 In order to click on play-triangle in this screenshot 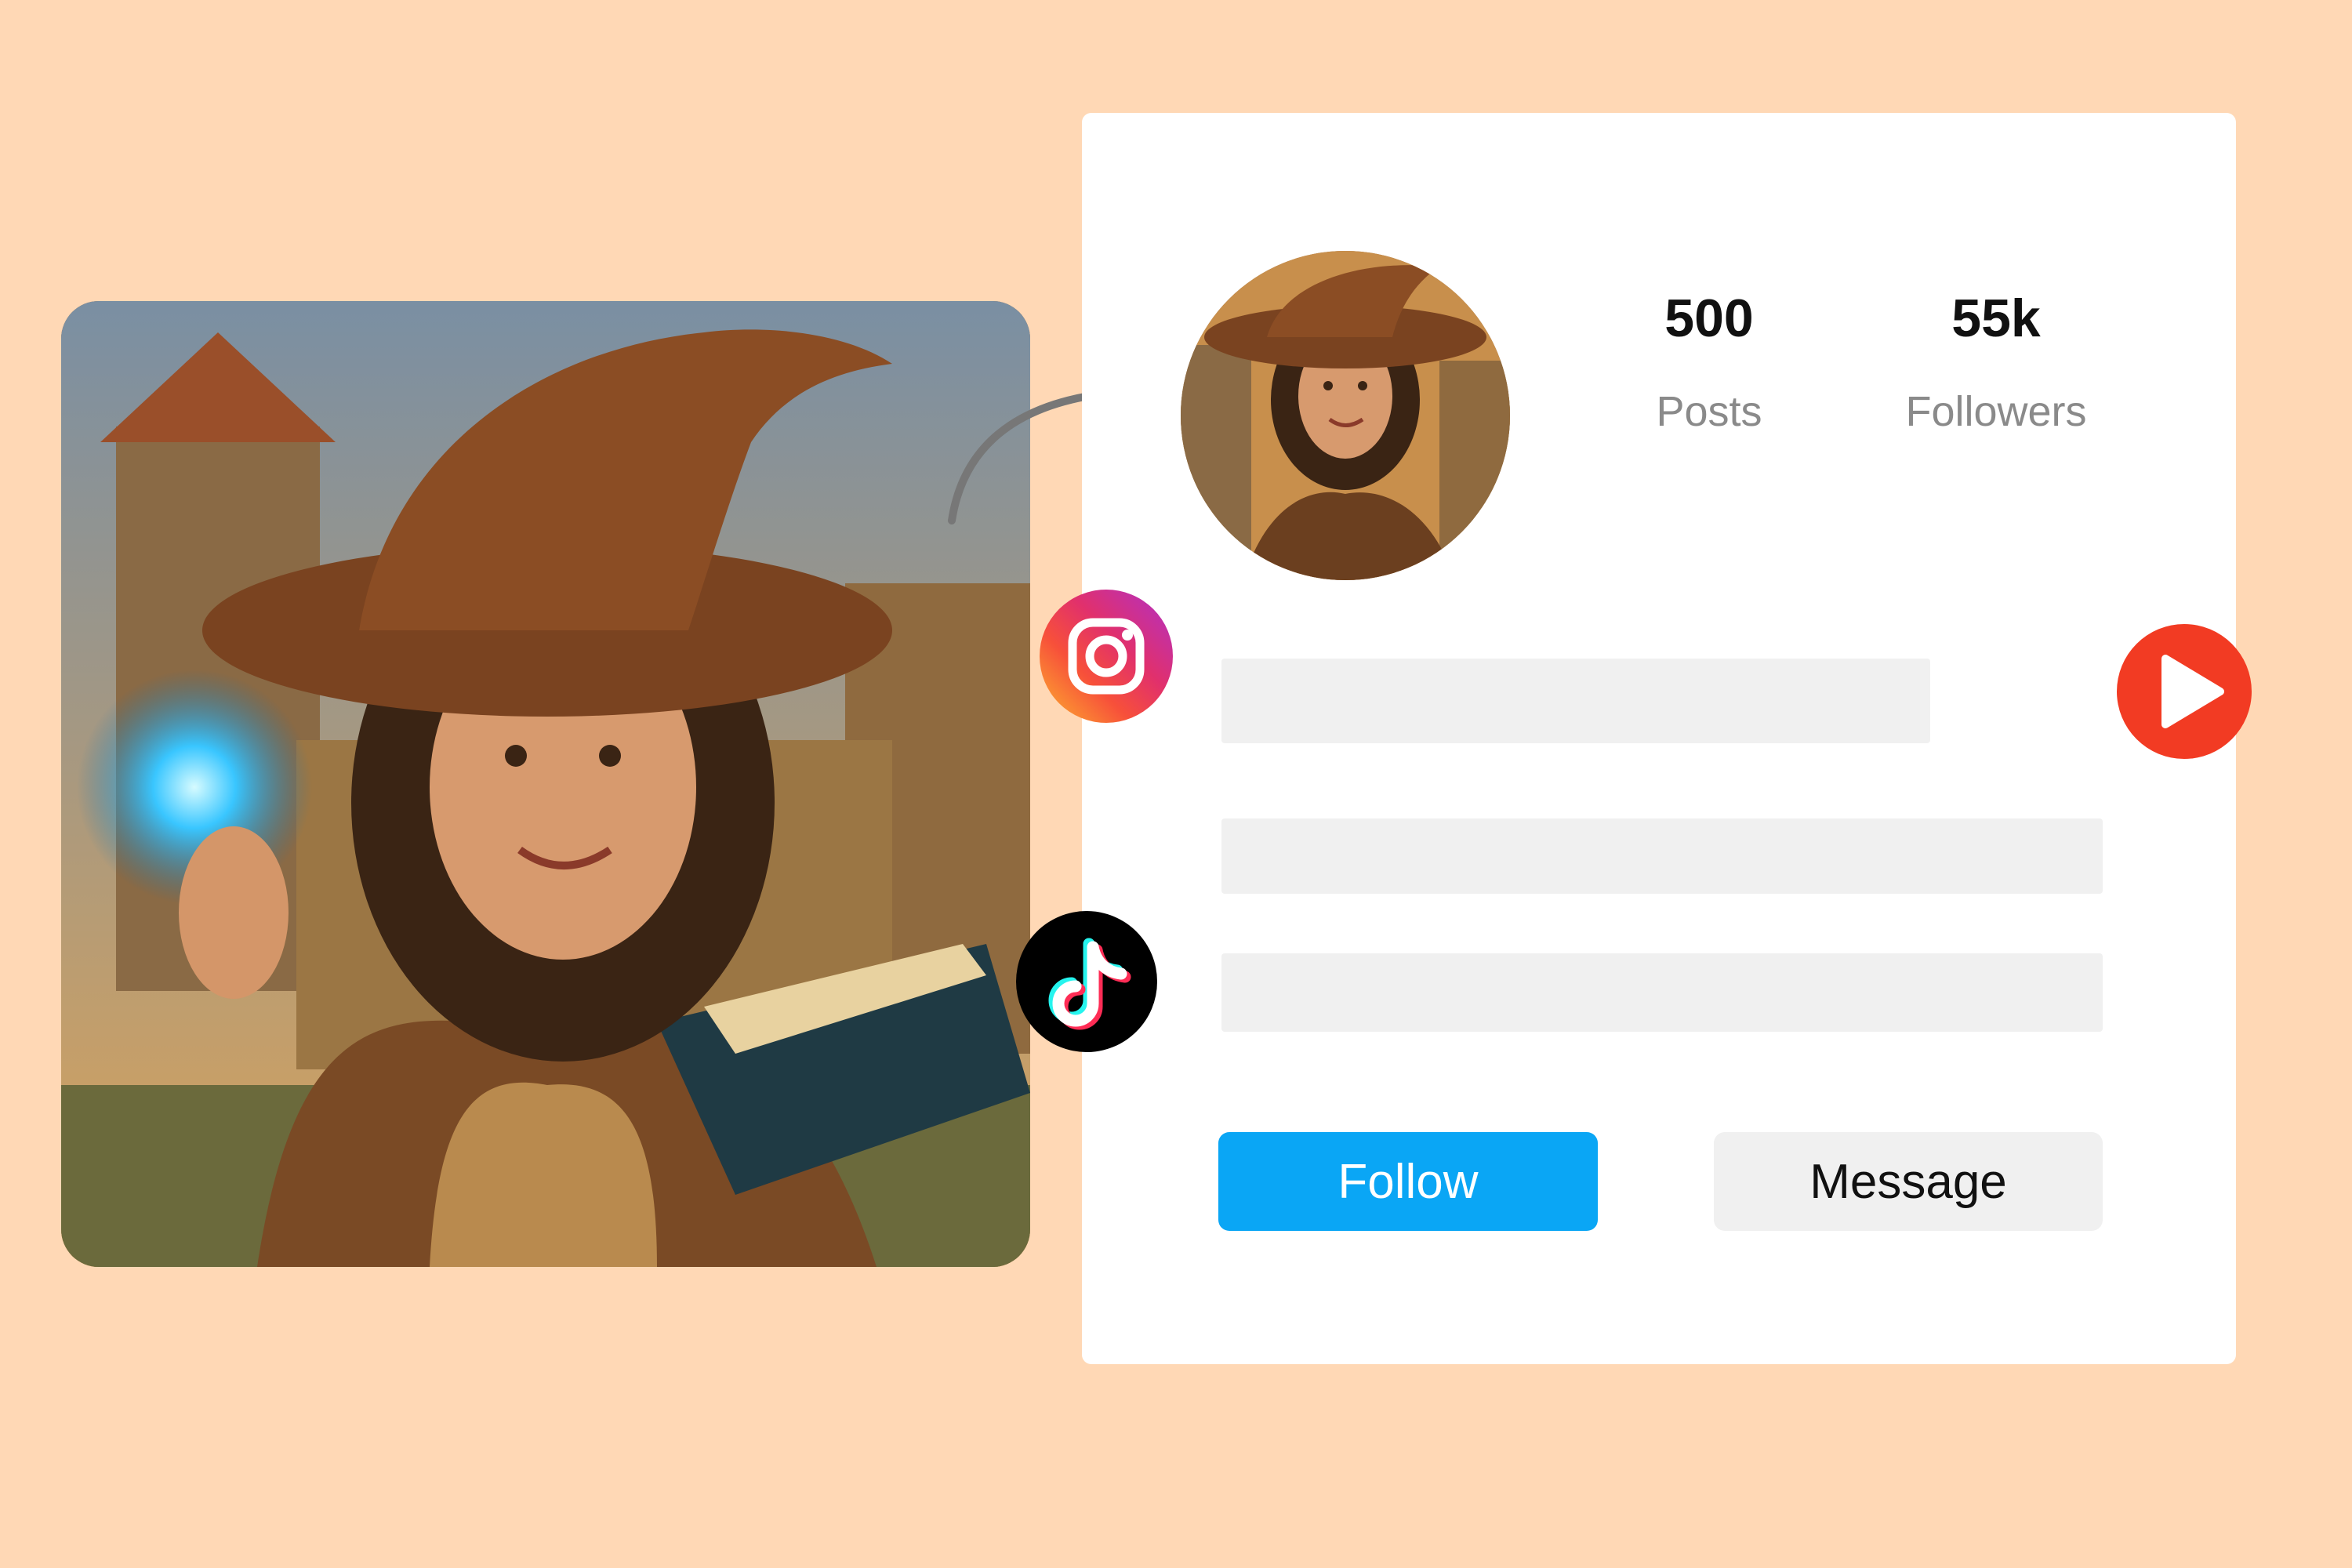, I will do `click(2192, 691)`.